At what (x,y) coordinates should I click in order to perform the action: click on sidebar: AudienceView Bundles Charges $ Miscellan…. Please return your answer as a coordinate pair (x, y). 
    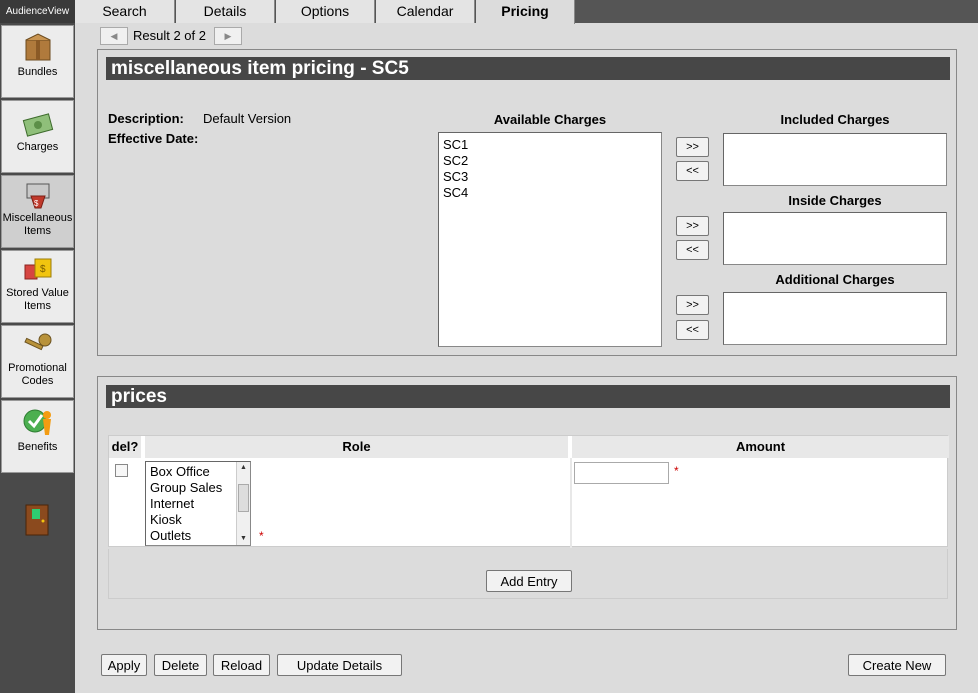
    Looking at the image, I should click on (37, 346).